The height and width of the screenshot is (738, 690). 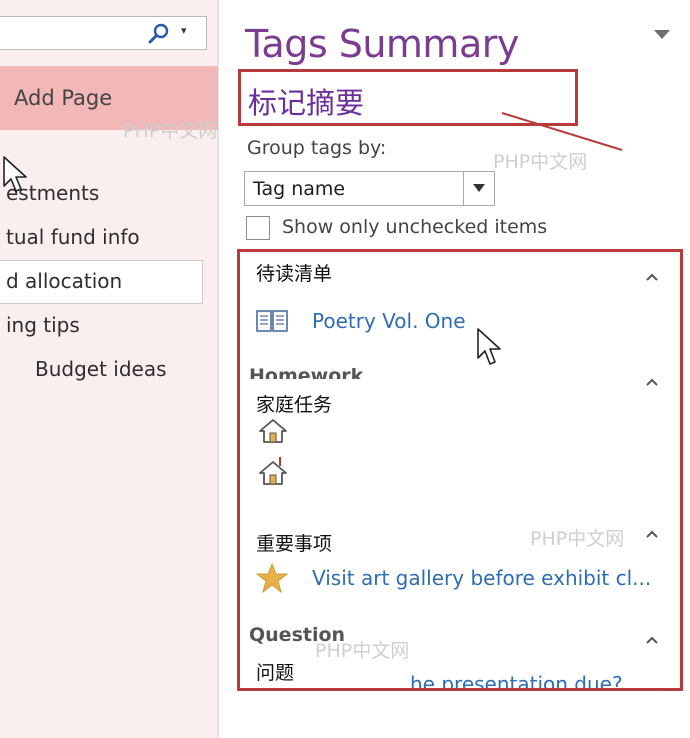 What do you see at coordinates (369, 188) in the screenshot?
I see `group-by-select: Tag name` at bounding box center [369, 188].